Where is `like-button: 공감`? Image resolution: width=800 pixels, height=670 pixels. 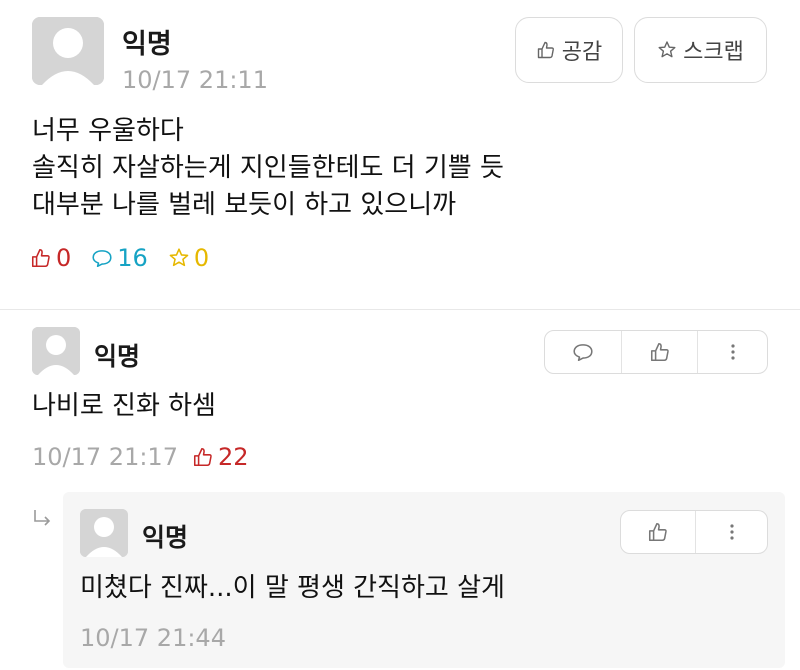
like-button: 공감 is located at coordinates (569, 50).